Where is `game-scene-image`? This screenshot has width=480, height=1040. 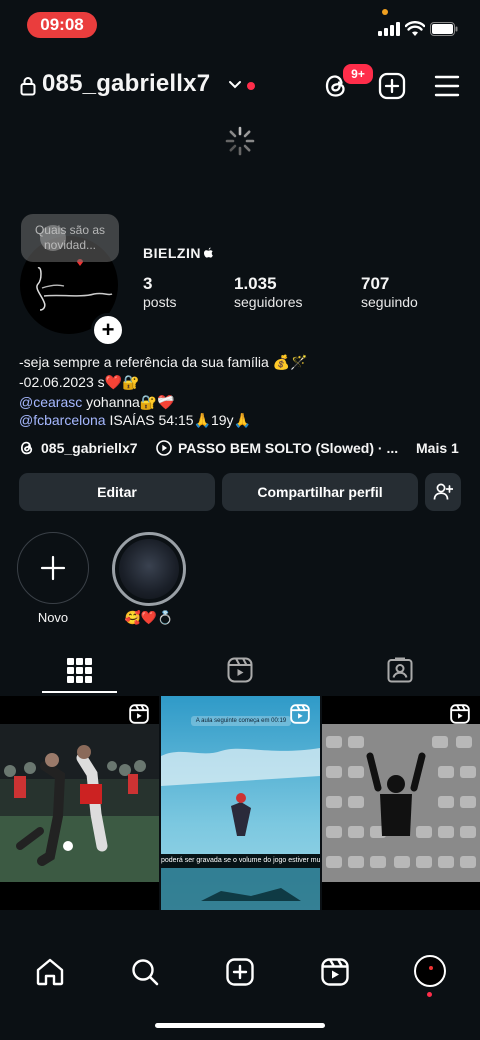 game-scene-image is located at coordinates (240, 829).